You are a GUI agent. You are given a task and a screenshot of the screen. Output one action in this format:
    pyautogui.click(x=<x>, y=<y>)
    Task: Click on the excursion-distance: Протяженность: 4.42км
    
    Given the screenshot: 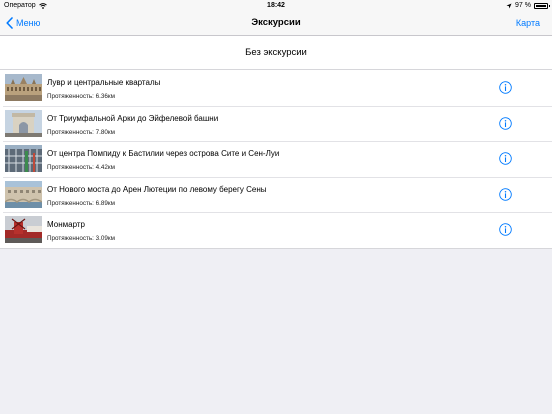 What is the action you would take?
    pyautogui.click(x=81, y=167)
    